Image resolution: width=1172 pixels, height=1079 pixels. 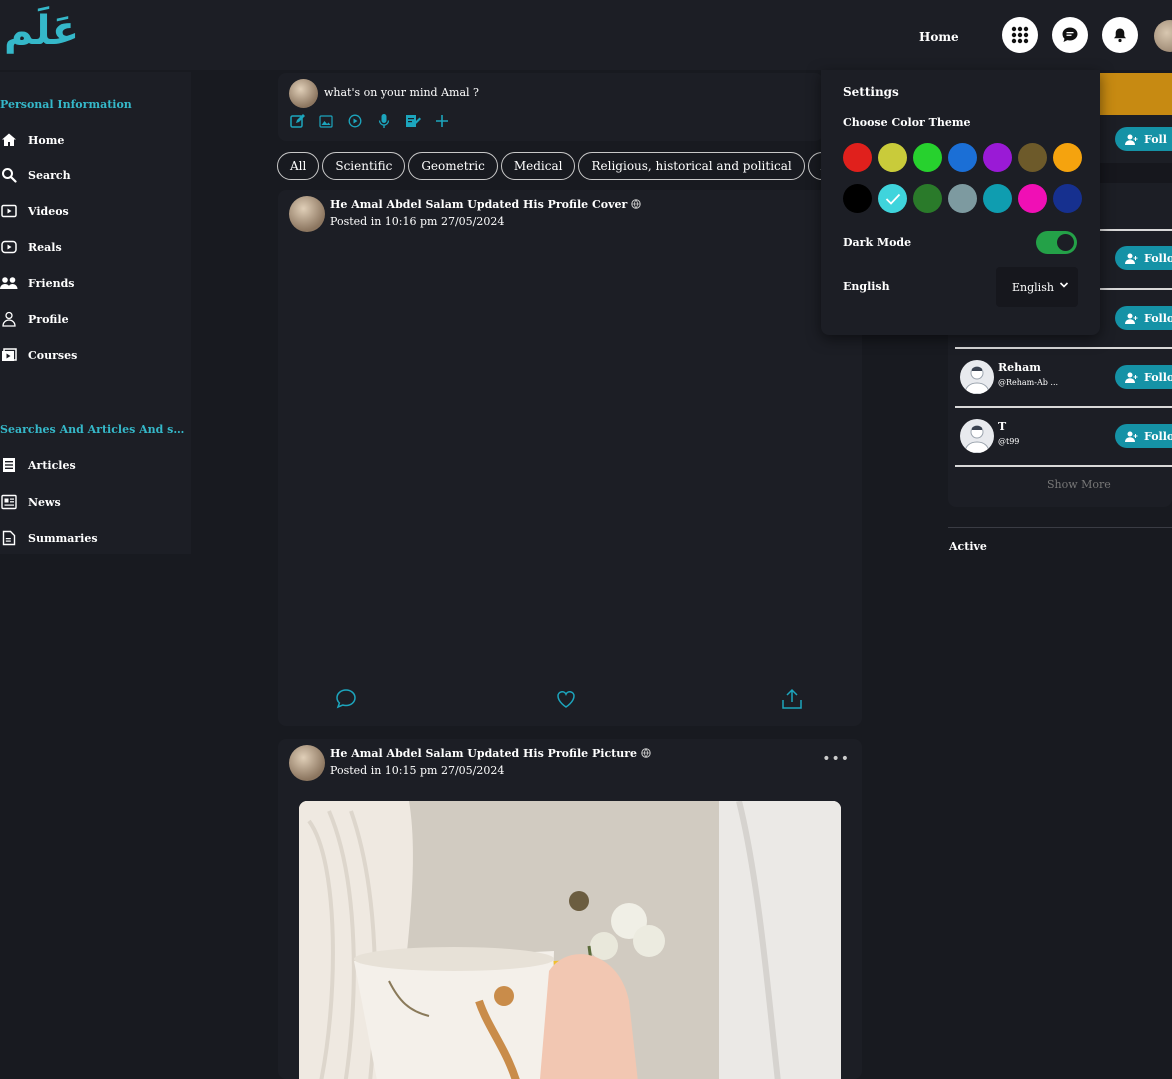 I want to click on user-icon, so click(x=9, y=319).